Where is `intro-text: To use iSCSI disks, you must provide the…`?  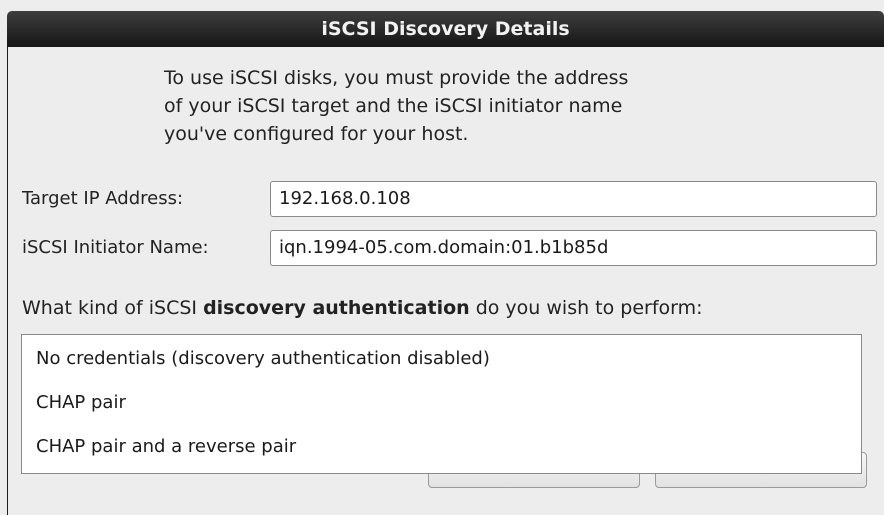 intro-text: To use iSCSI disks, you must provide the… is located at coordinates (484, 106).